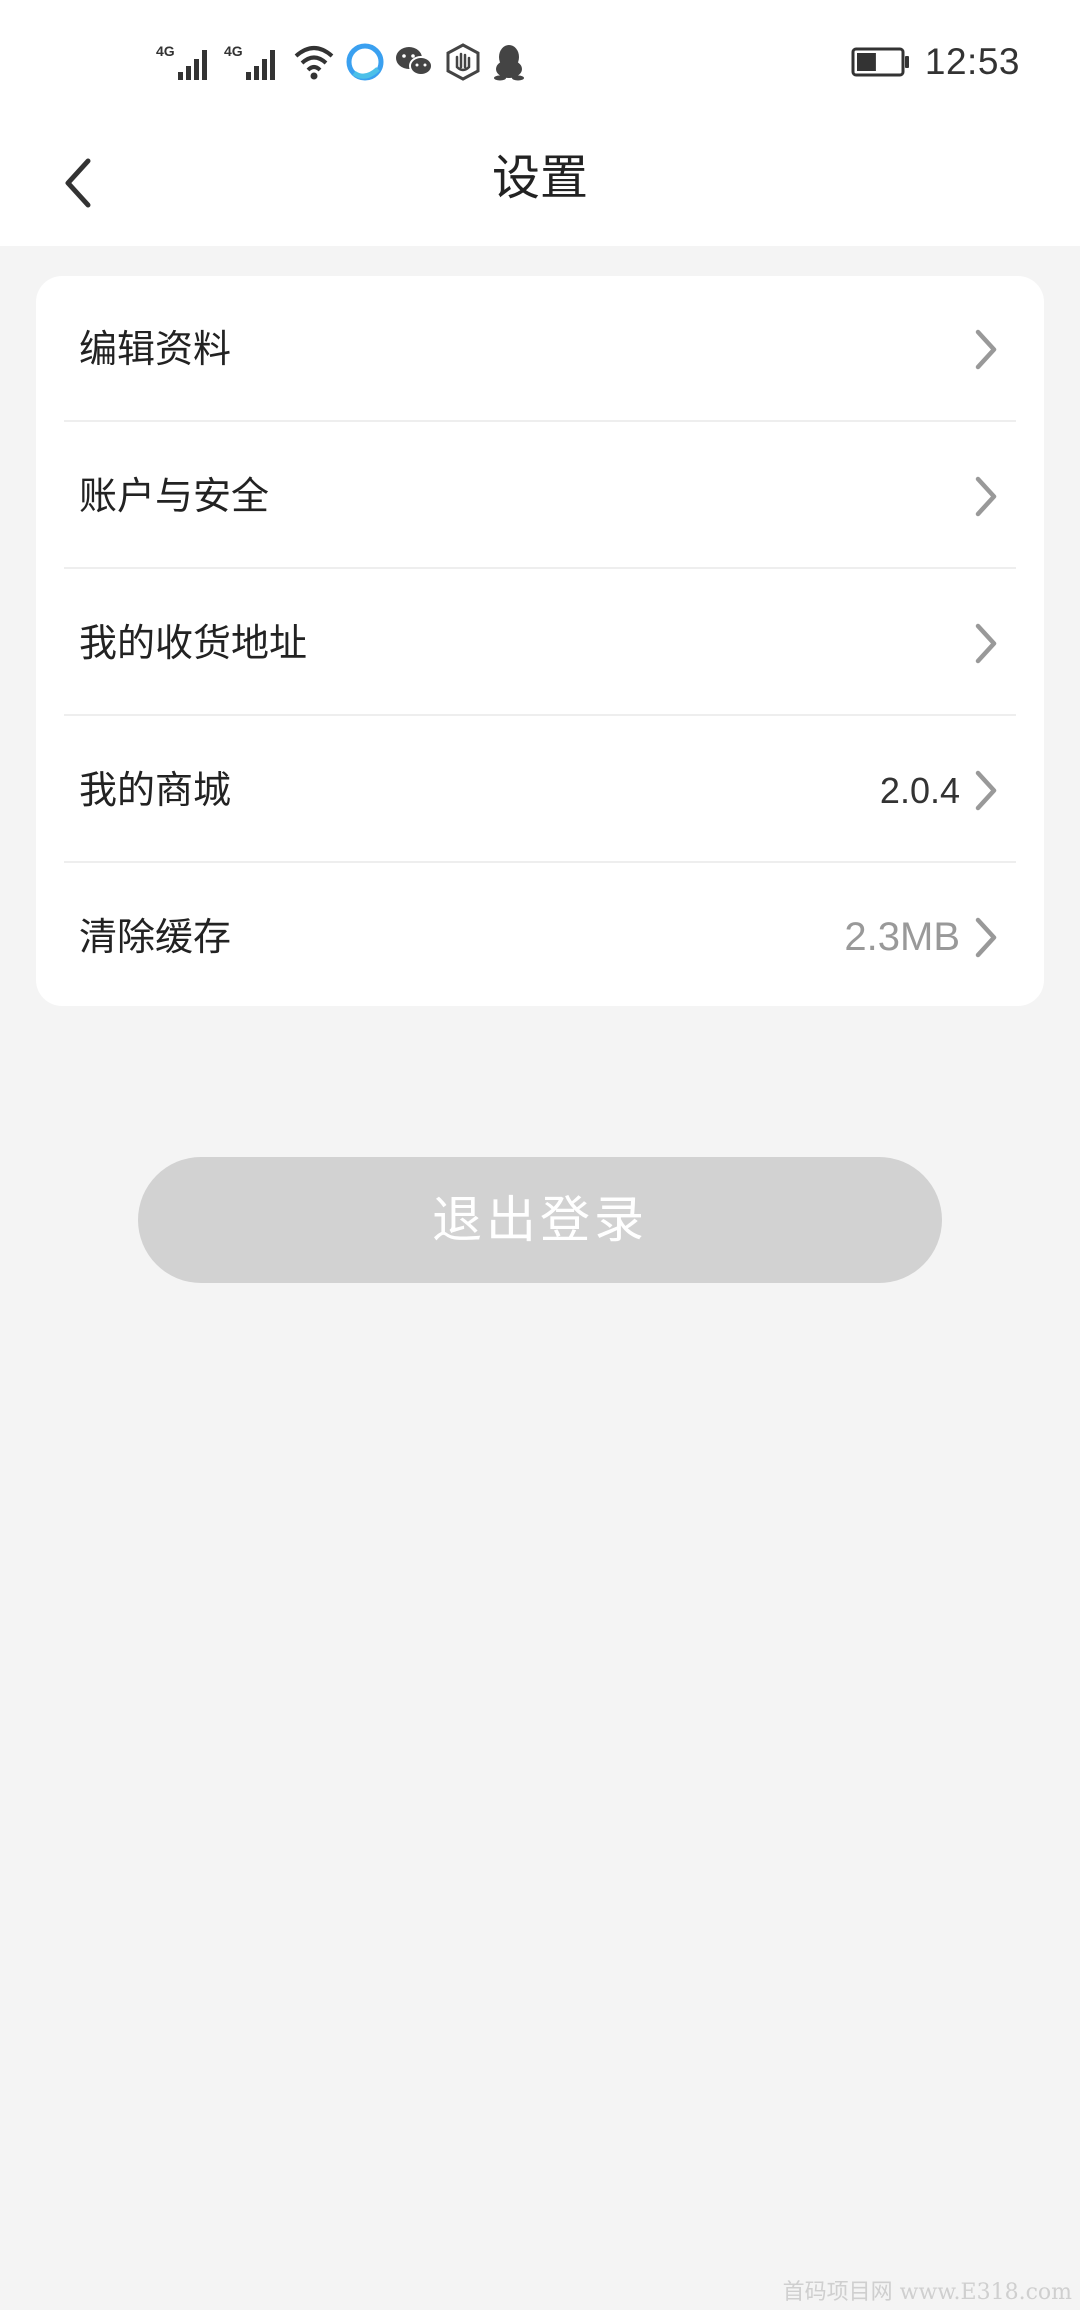 Image resolution: width=1080 pixels, height=2310 pixels. What do you see at coordinates (880, 62) in the screenshot?
I see `battery-icon` at bounding box center [880, 62].